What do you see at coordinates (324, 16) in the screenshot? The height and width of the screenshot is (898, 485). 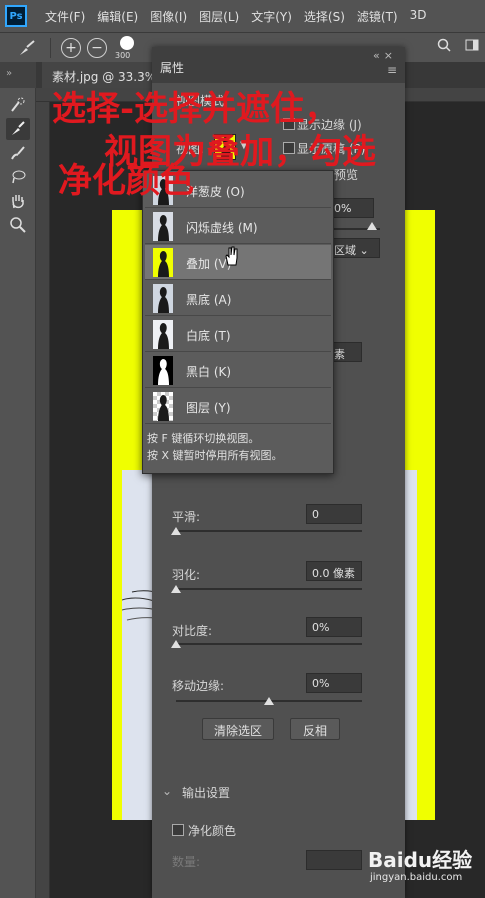 I see `menu-select: 选择(S)` at bounding box center [324, 16].